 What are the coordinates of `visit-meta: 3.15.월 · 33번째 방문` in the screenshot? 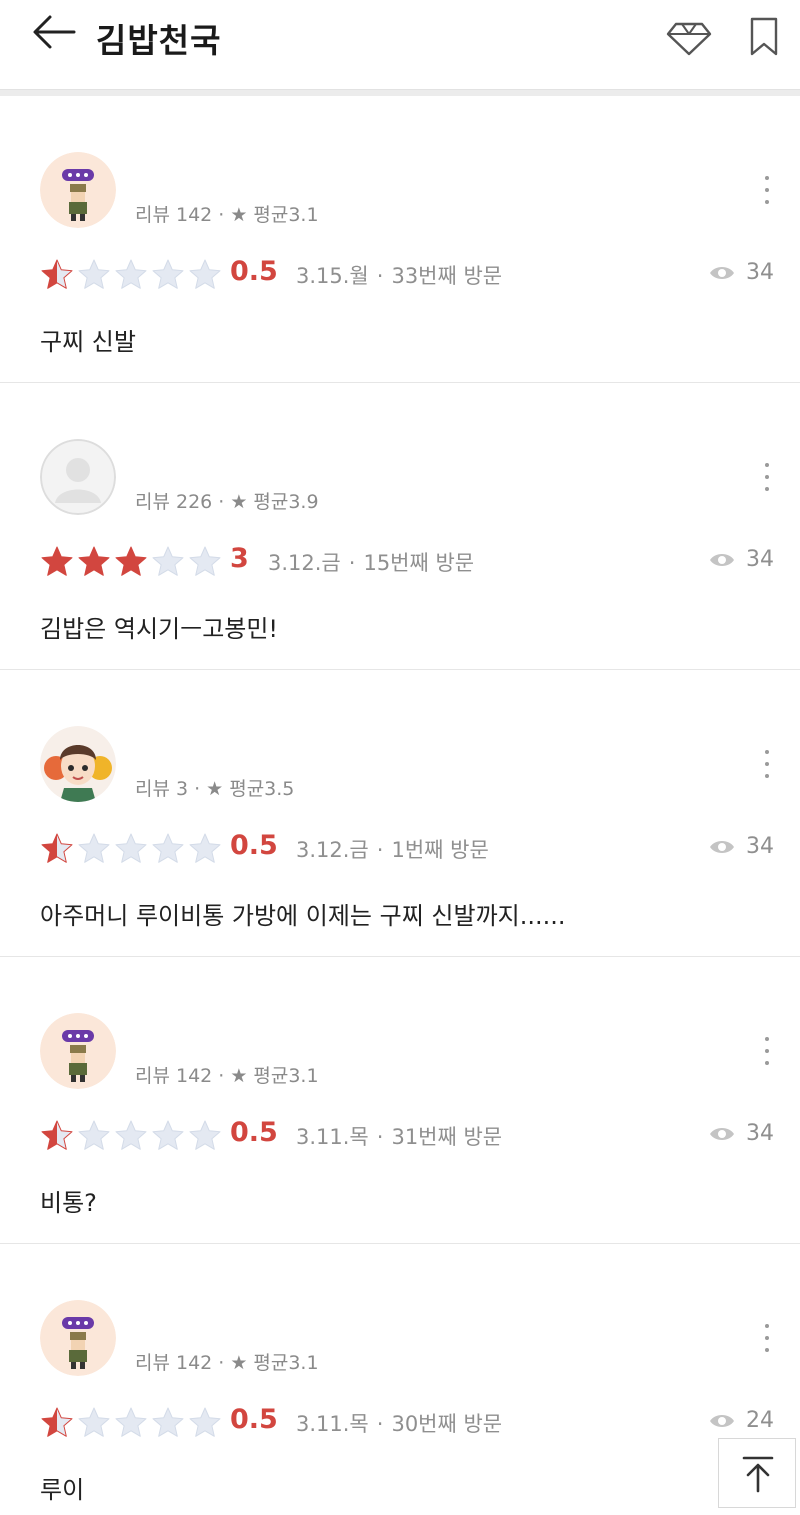 It's located at (399, 276).